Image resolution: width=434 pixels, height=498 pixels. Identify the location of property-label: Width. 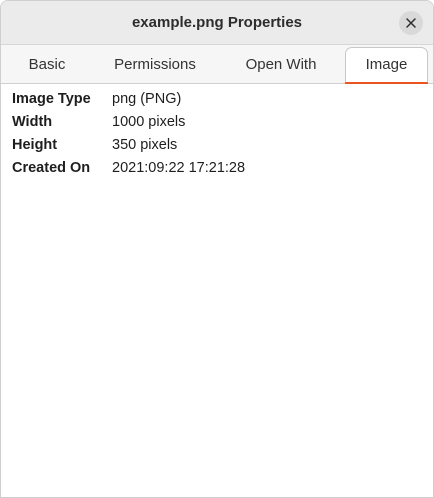
(32, 122).